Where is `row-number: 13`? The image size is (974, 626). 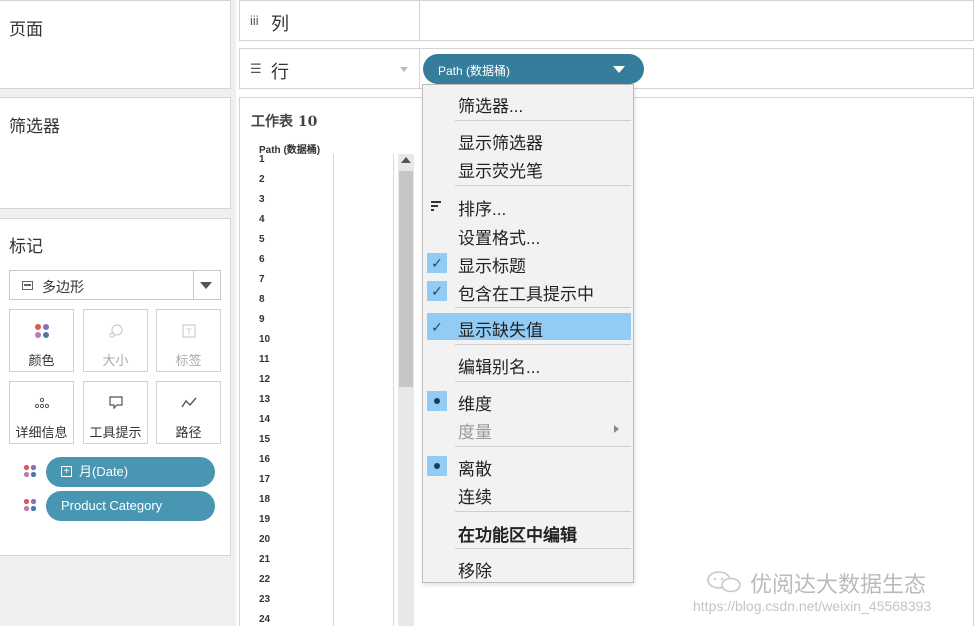 row-number: 13 is located at coordinates (264, 399).